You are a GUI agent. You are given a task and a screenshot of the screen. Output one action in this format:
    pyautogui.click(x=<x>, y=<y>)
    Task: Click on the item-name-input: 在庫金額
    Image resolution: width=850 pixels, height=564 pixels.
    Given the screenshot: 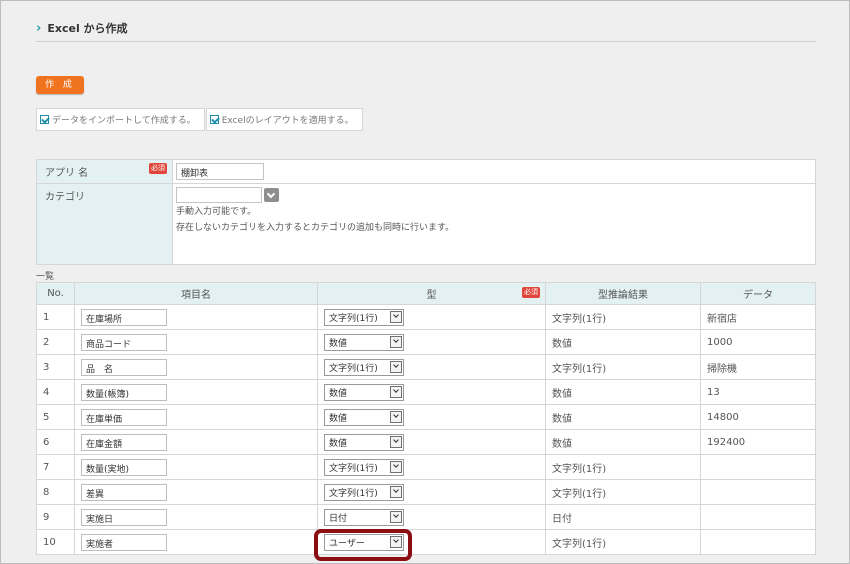 What is the action you would take?
    pyautogui.click(x=124, y=442)
    